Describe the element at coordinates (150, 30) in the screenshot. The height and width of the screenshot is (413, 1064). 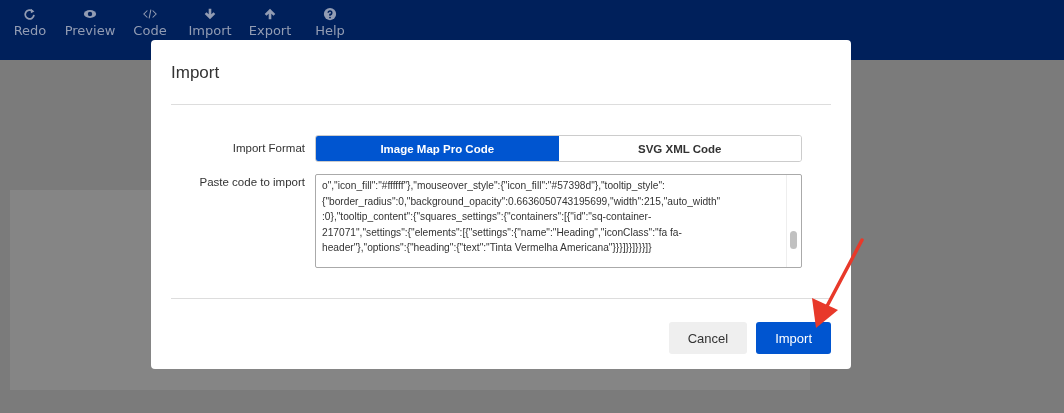
I see `toolbar-button-label: Code` at that location.